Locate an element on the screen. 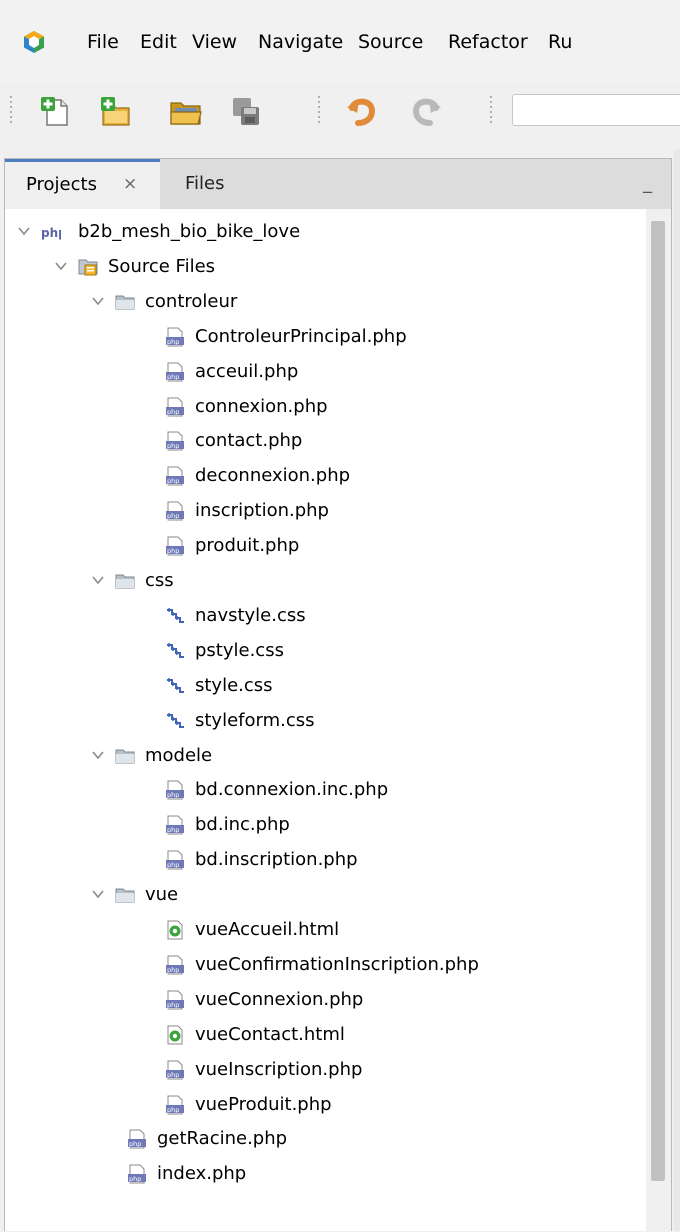 This screenshot has width=680, height=1232. tree-node-label: modele is located at coordinates (179, 755).